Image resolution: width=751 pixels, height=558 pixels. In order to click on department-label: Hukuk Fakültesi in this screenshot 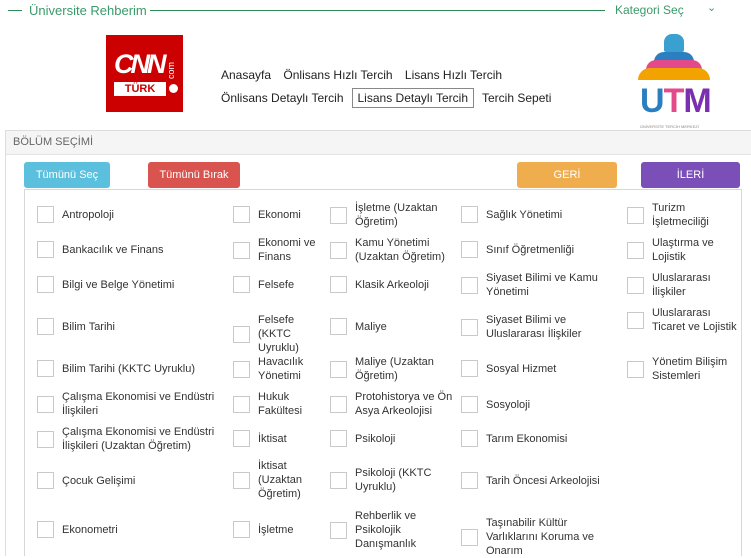, I will do `click(280, 404)`.